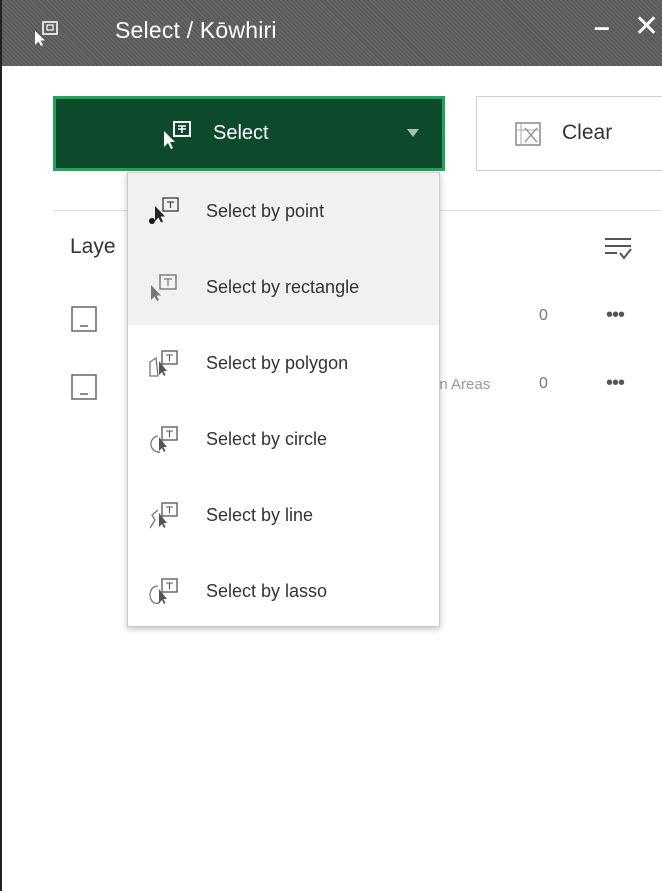  What do you see at coordinates (277, 363) in the screenshot?
I see `menu-item-label: Select by polygon` at bounding box center [277, 363].